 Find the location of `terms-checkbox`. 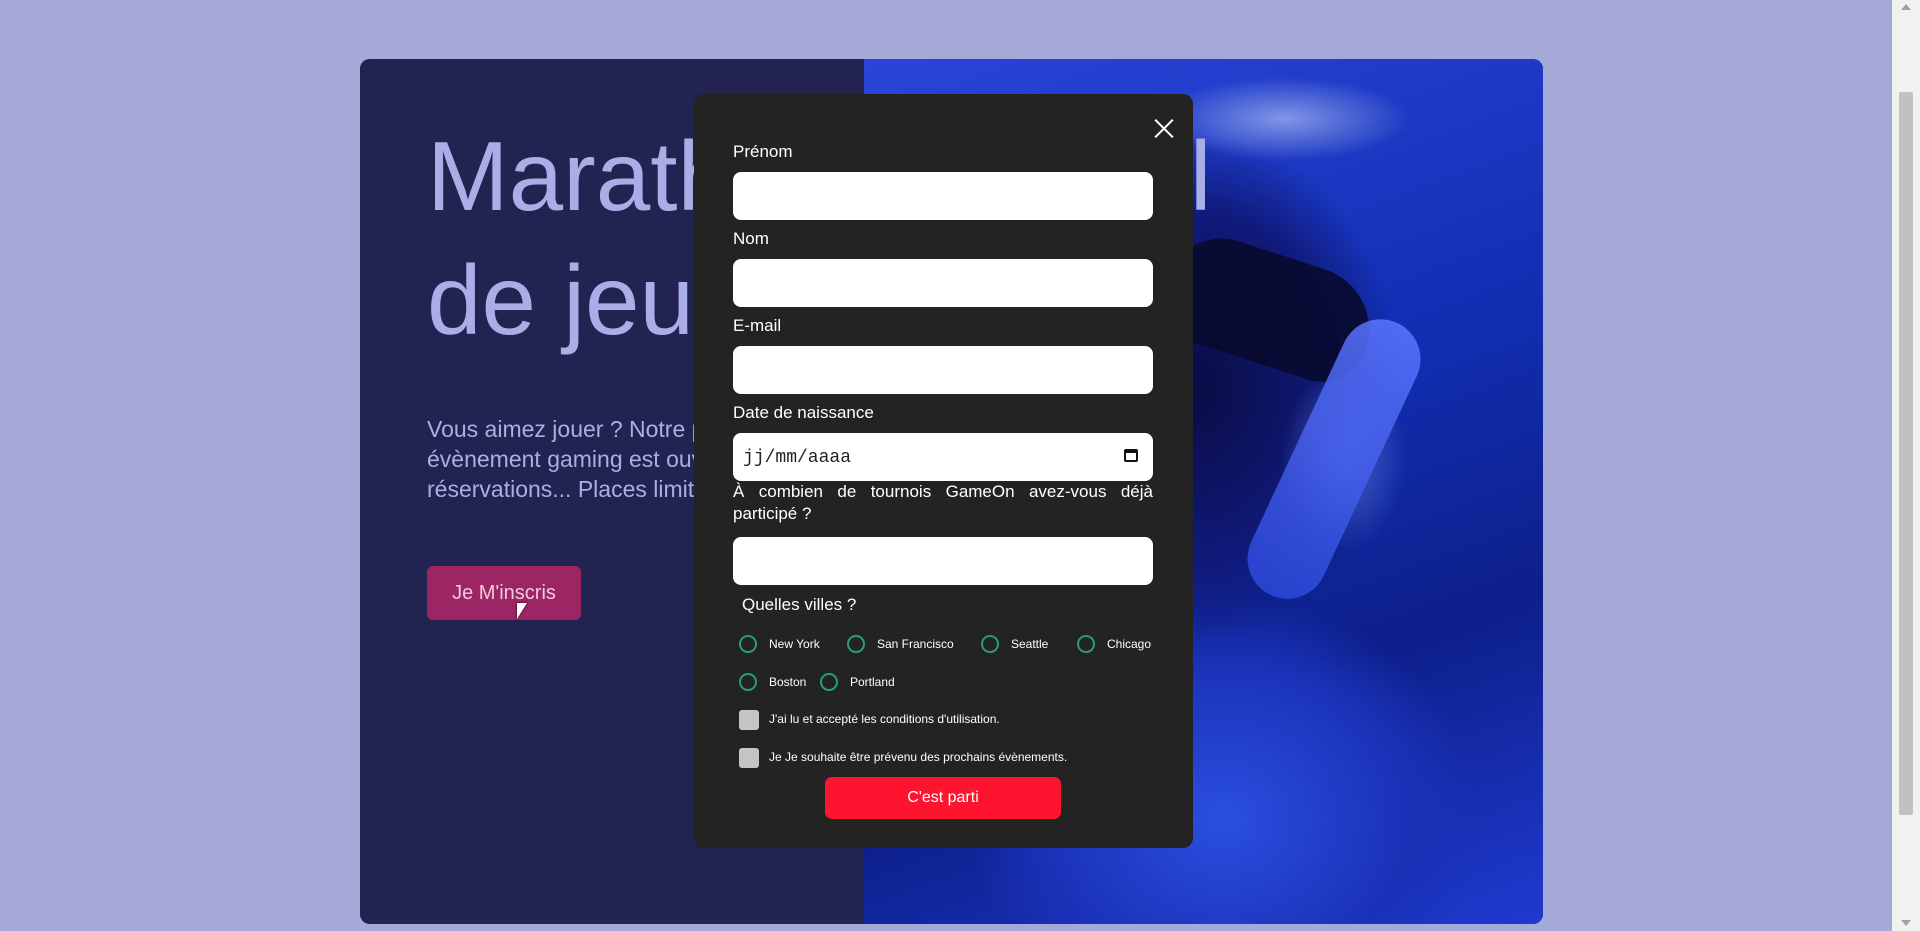

terms-checkbox is located at coordinates (749, 720).